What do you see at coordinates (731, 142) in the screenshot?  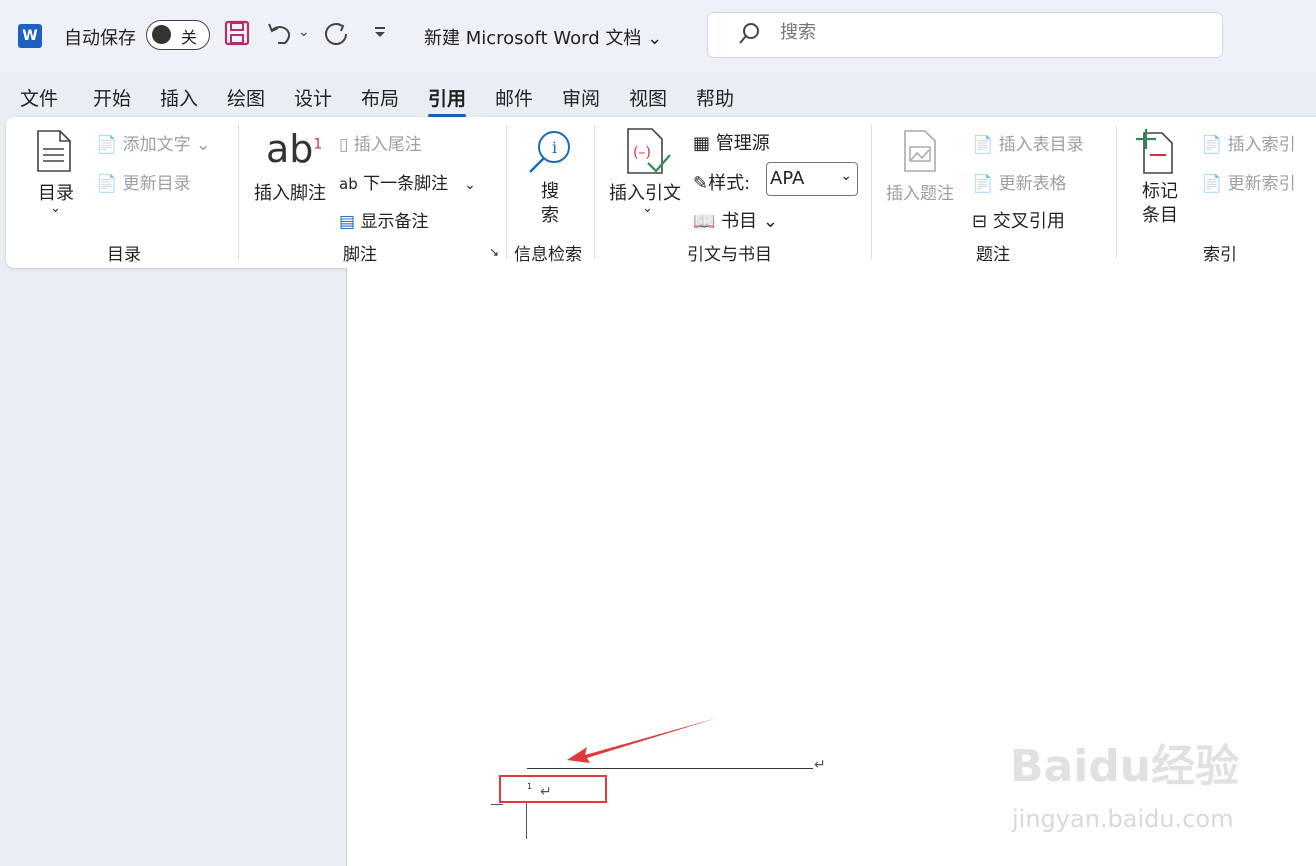 I see `manage-sources-button: ▦ 管理源` at bounding box center [731, 142].